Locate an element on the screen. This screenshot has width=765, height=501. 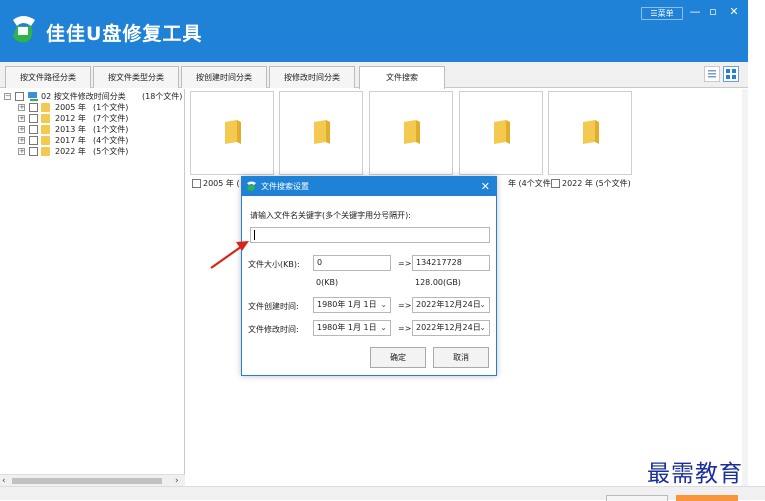
tree-item-year: 2017 年 is located at coordinates (70, 140).